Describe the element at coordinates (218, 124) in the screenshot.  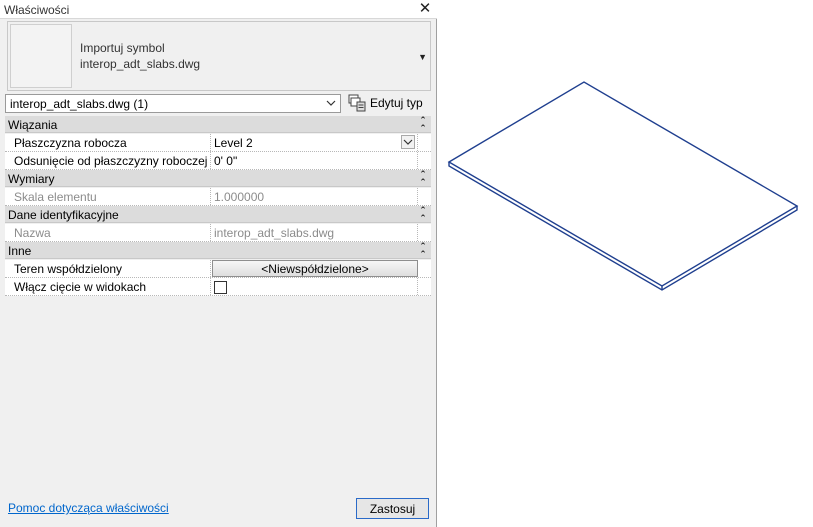
I see `group-header-constraints: Wiązania ⌃ ⌃` at that location.